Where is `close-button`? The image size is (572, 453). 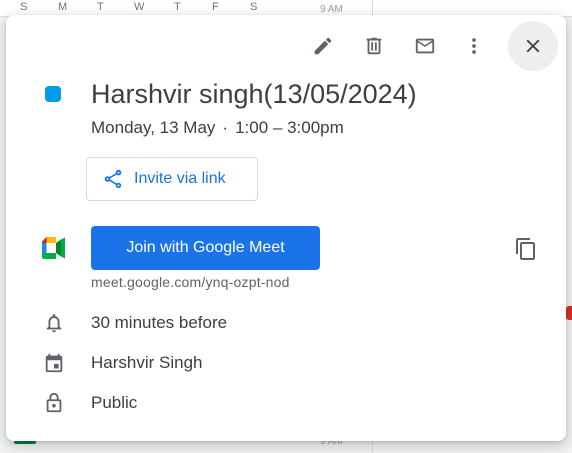 close-button is located at coordinates (533, 46).